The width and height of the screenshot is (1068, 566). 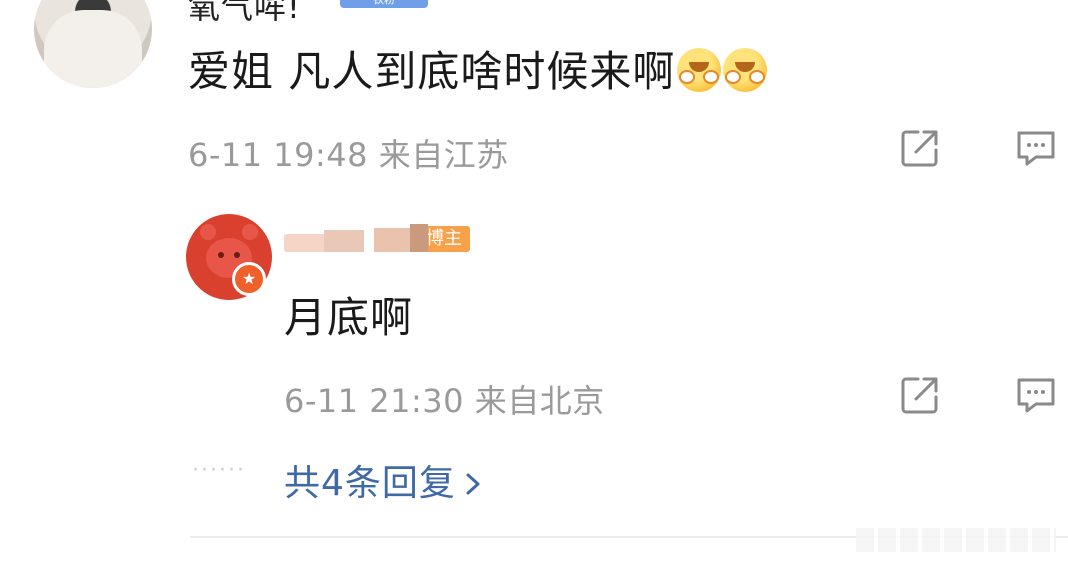 I want to click on reply-username-blurred: 博主, so click(x=378, y=239).